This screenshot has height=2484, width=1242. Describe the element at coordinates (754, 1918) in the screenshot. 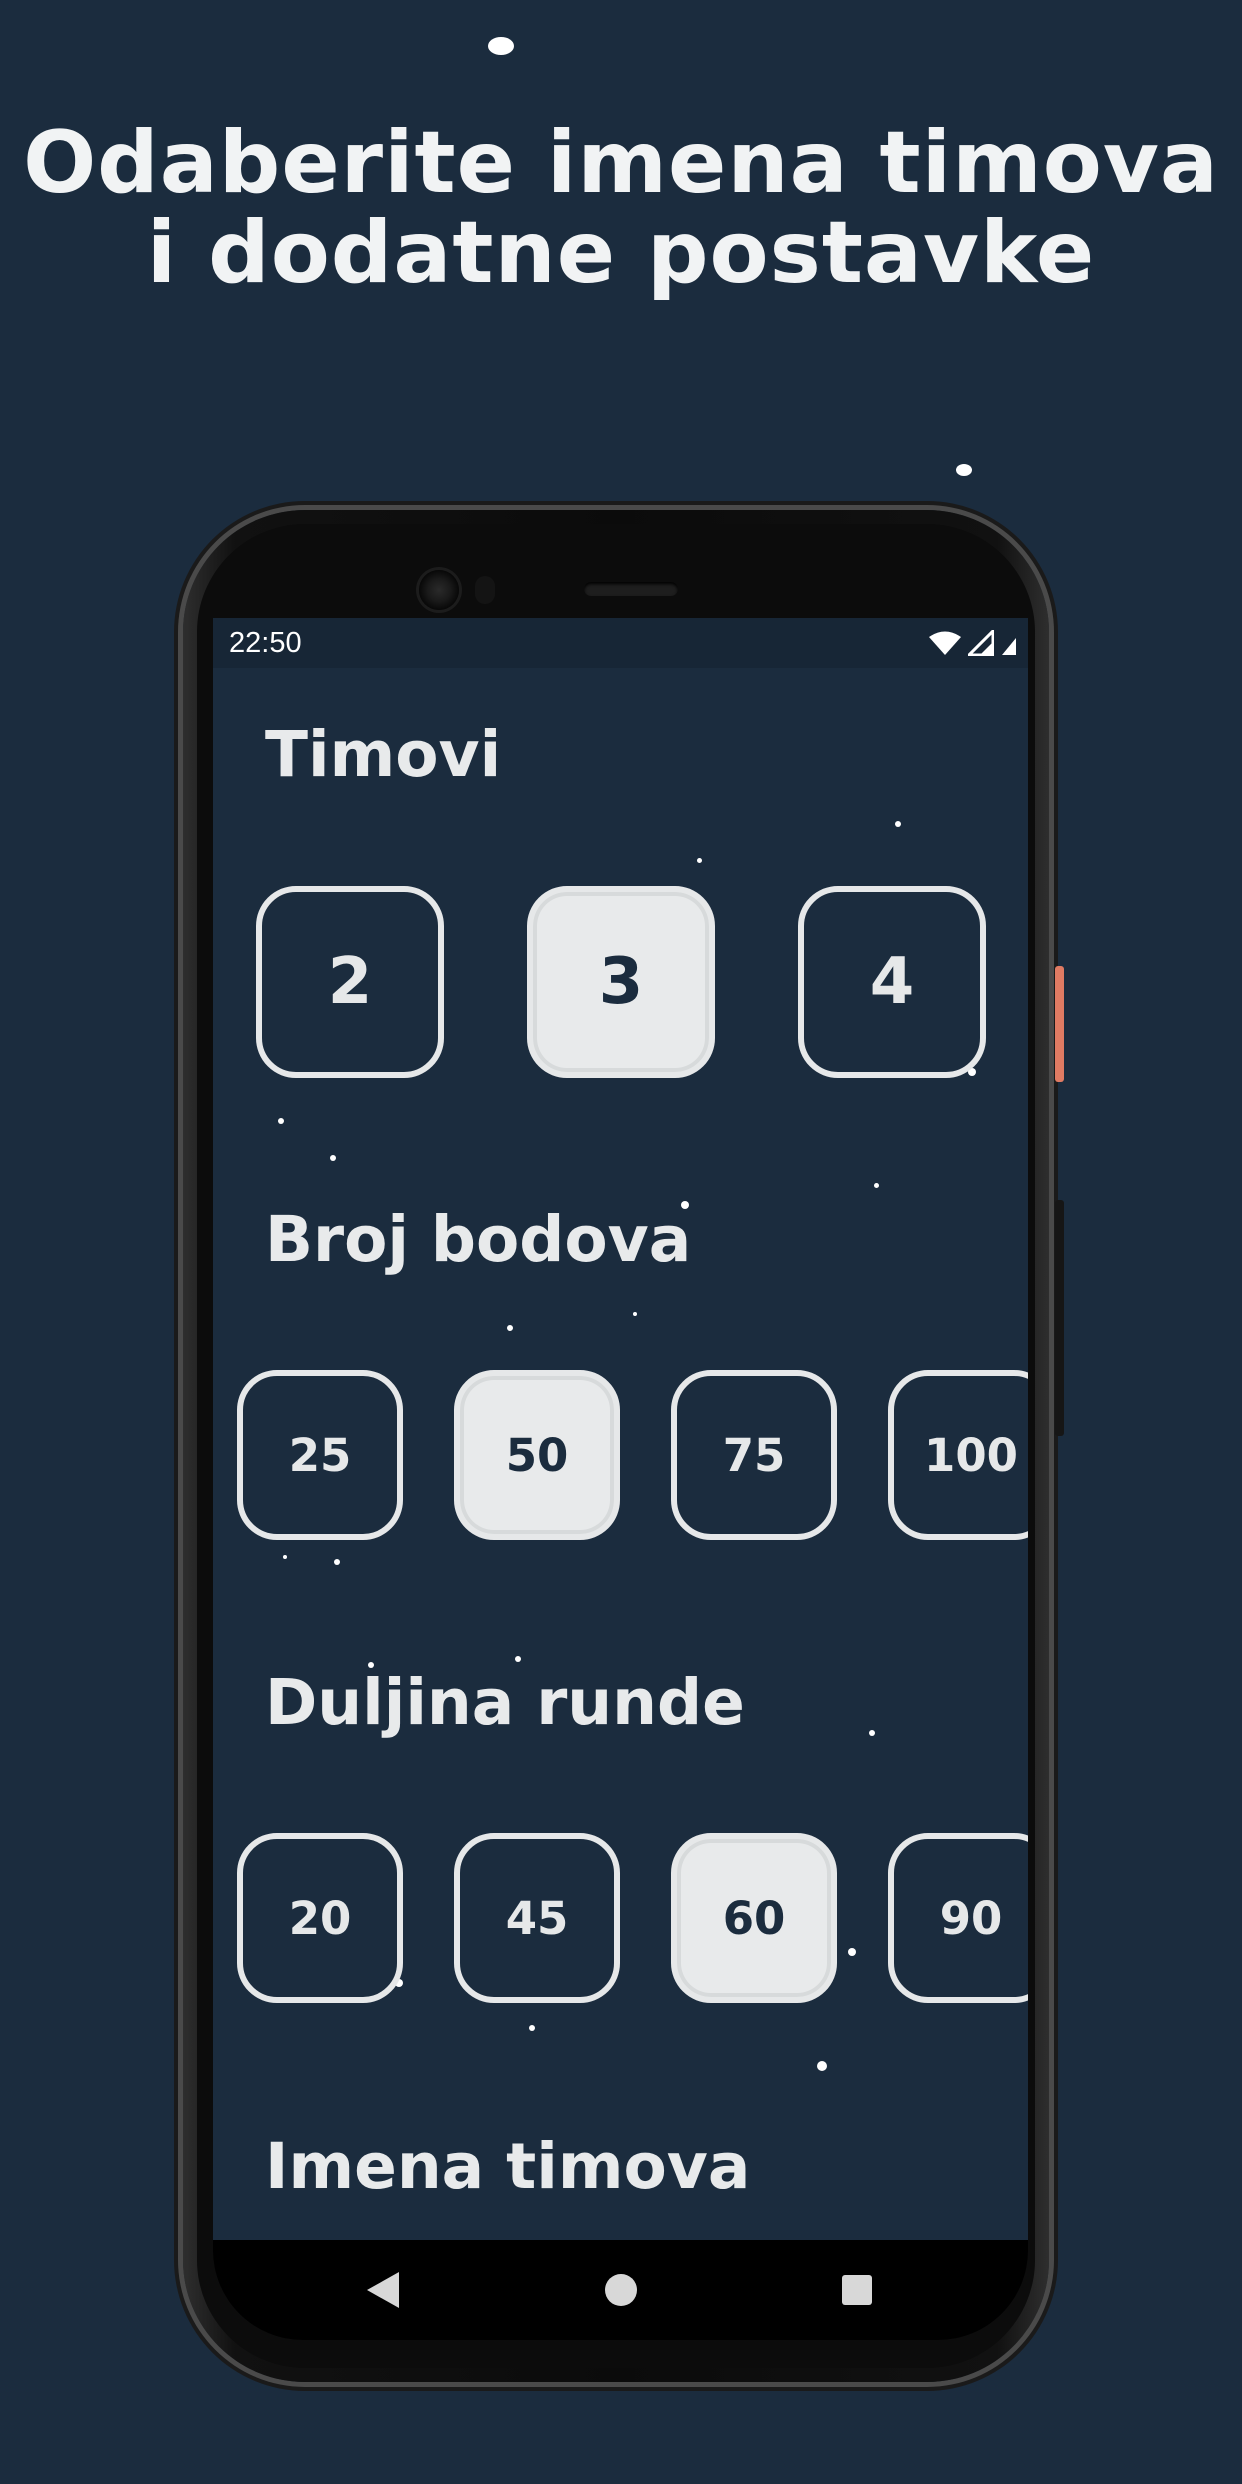

I see `round-option-60: 60` at that location.